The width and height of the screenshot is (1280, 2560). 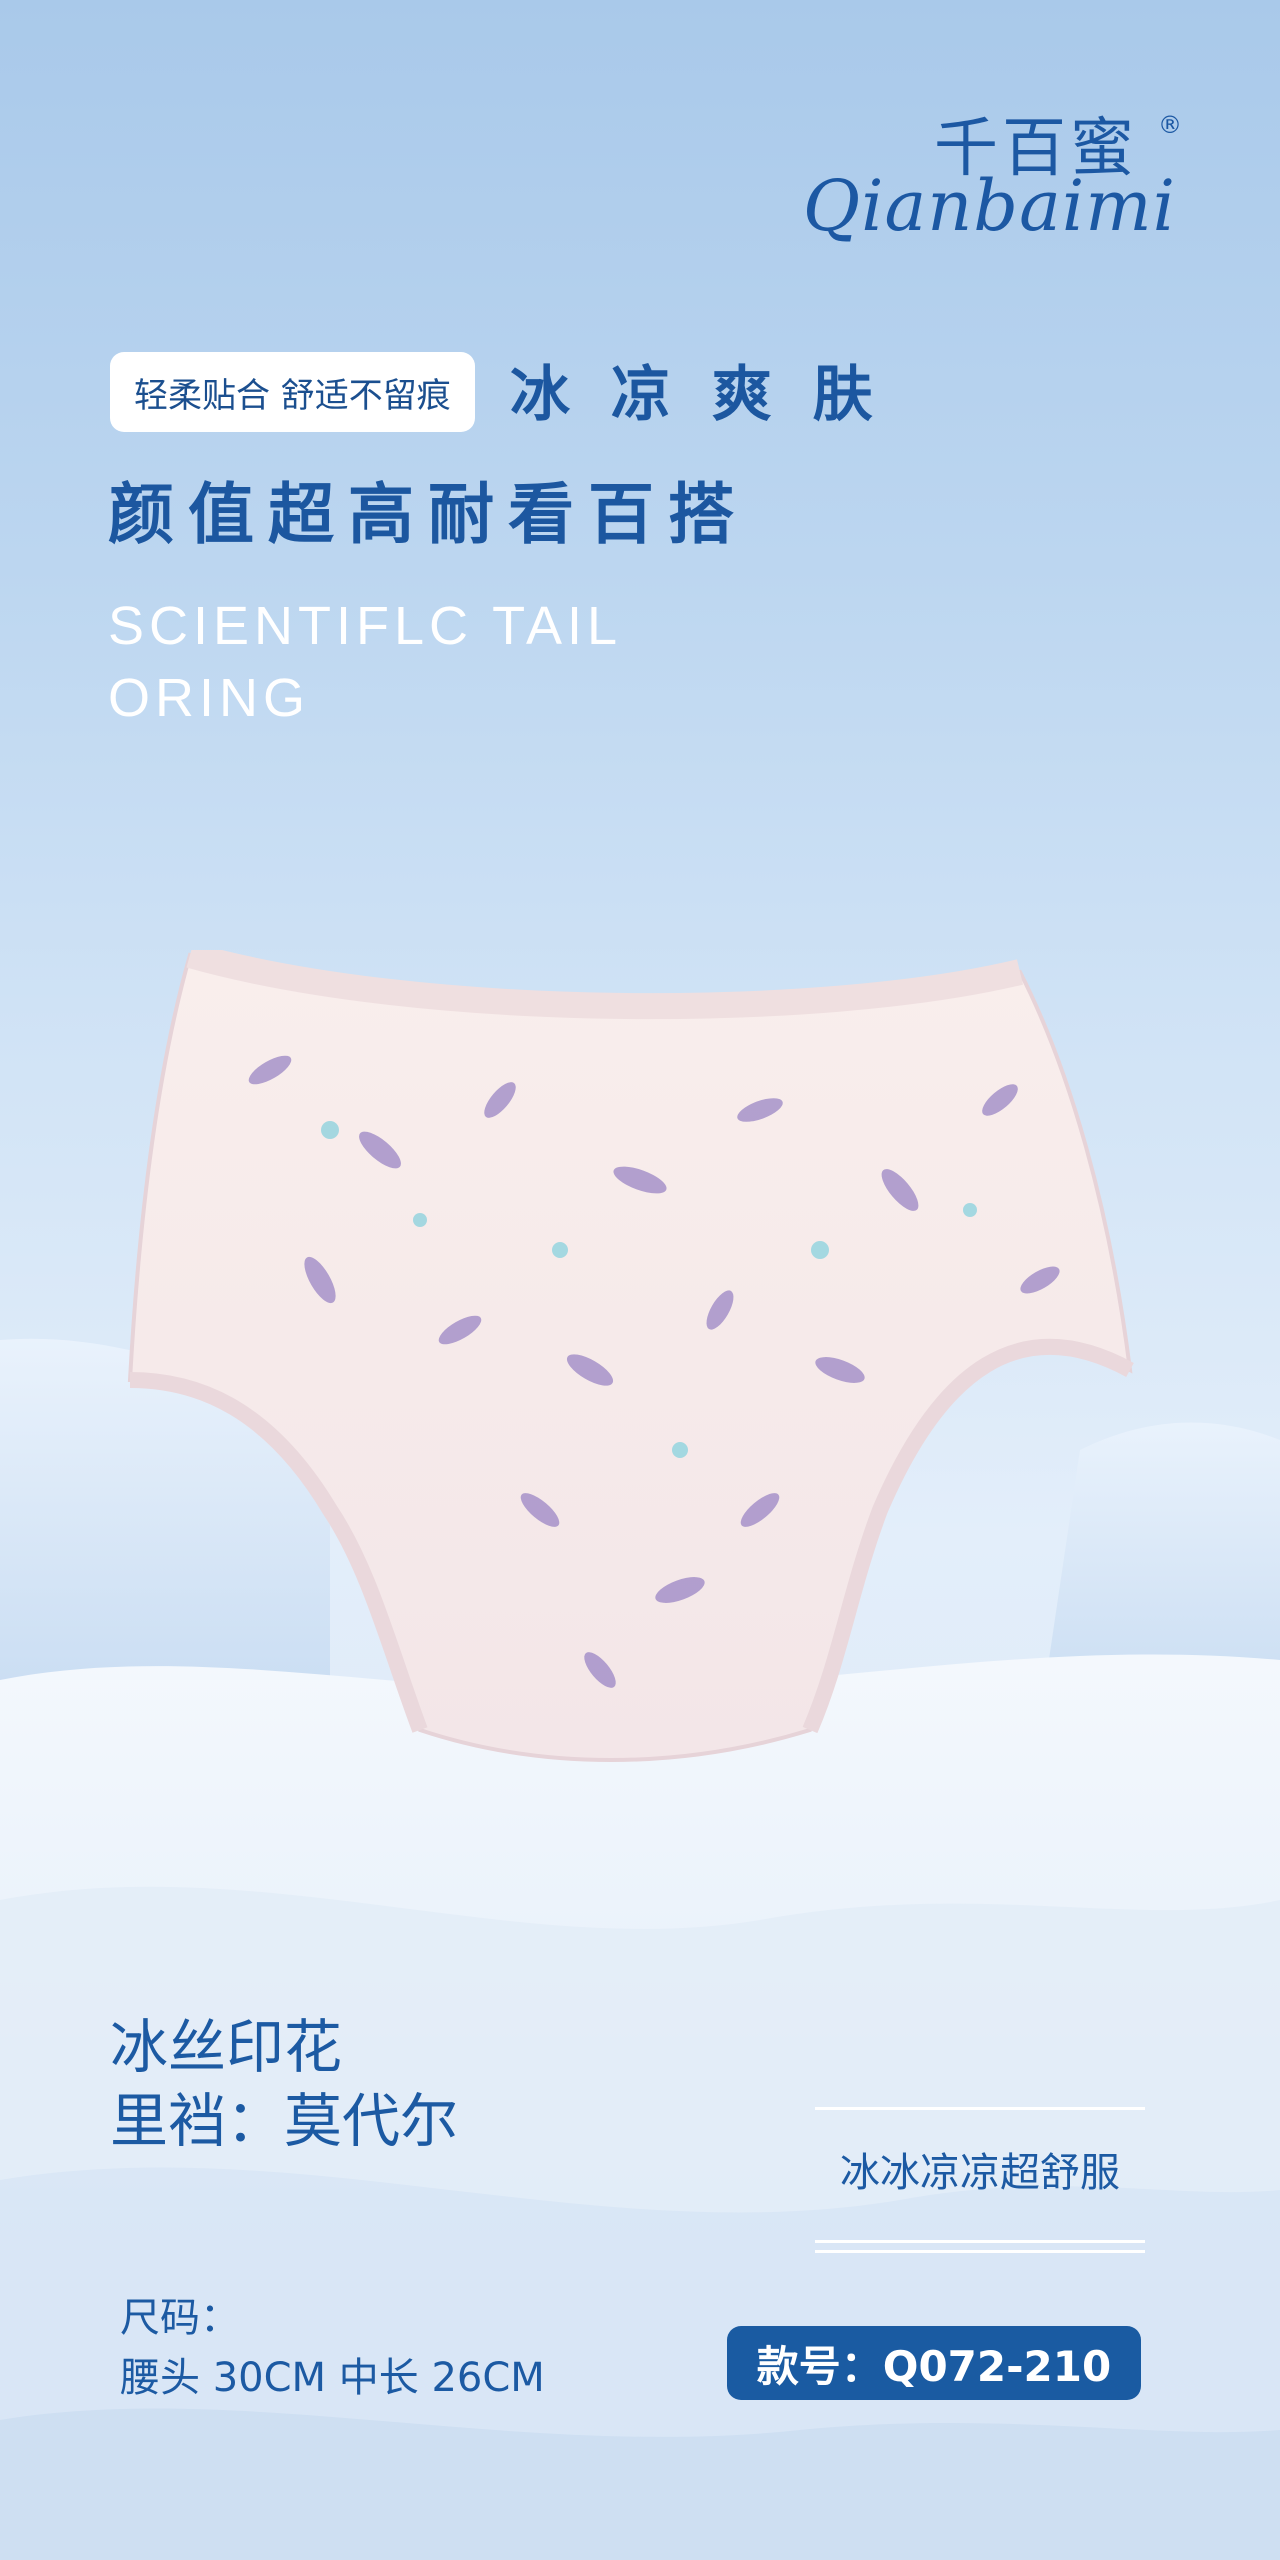 What do you see at coordinates (180, 2318) in the screenshot?
I see `size-label: 尺码：` at bounding box center [180, 2318].